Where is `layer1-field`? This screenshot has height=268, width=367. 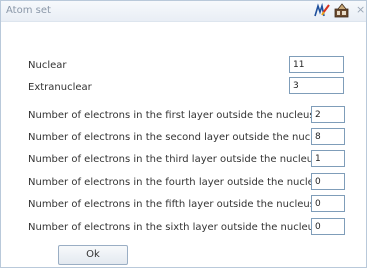 layer1-field is located at coordinates (328, 114).